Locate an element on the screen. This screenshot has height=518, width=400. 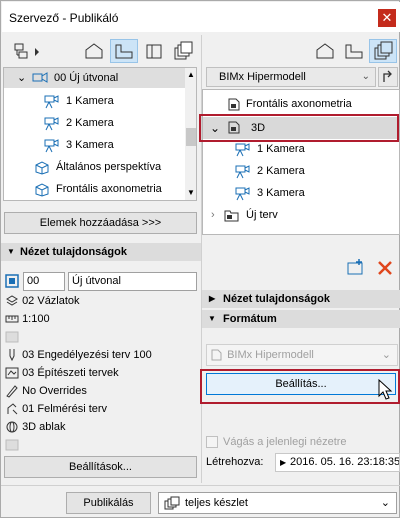
delete-icon is located at coordinates (385, 268).